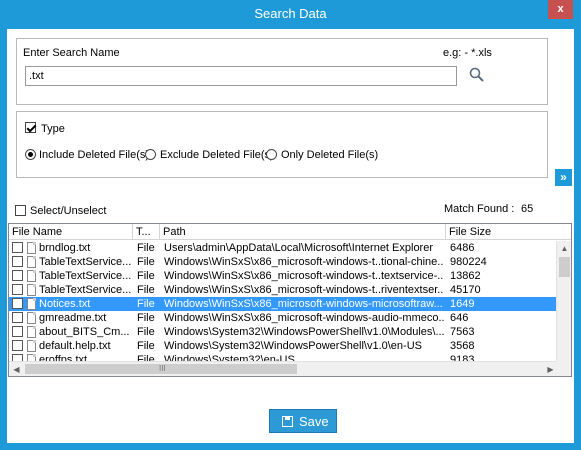 The height and width of the screenshot is (450, 581). What do you see at coordinates (563, 308) in the screenshot?
I see `vertical-scrollbar: ▲ ▼` at bounding box center [563, 308].